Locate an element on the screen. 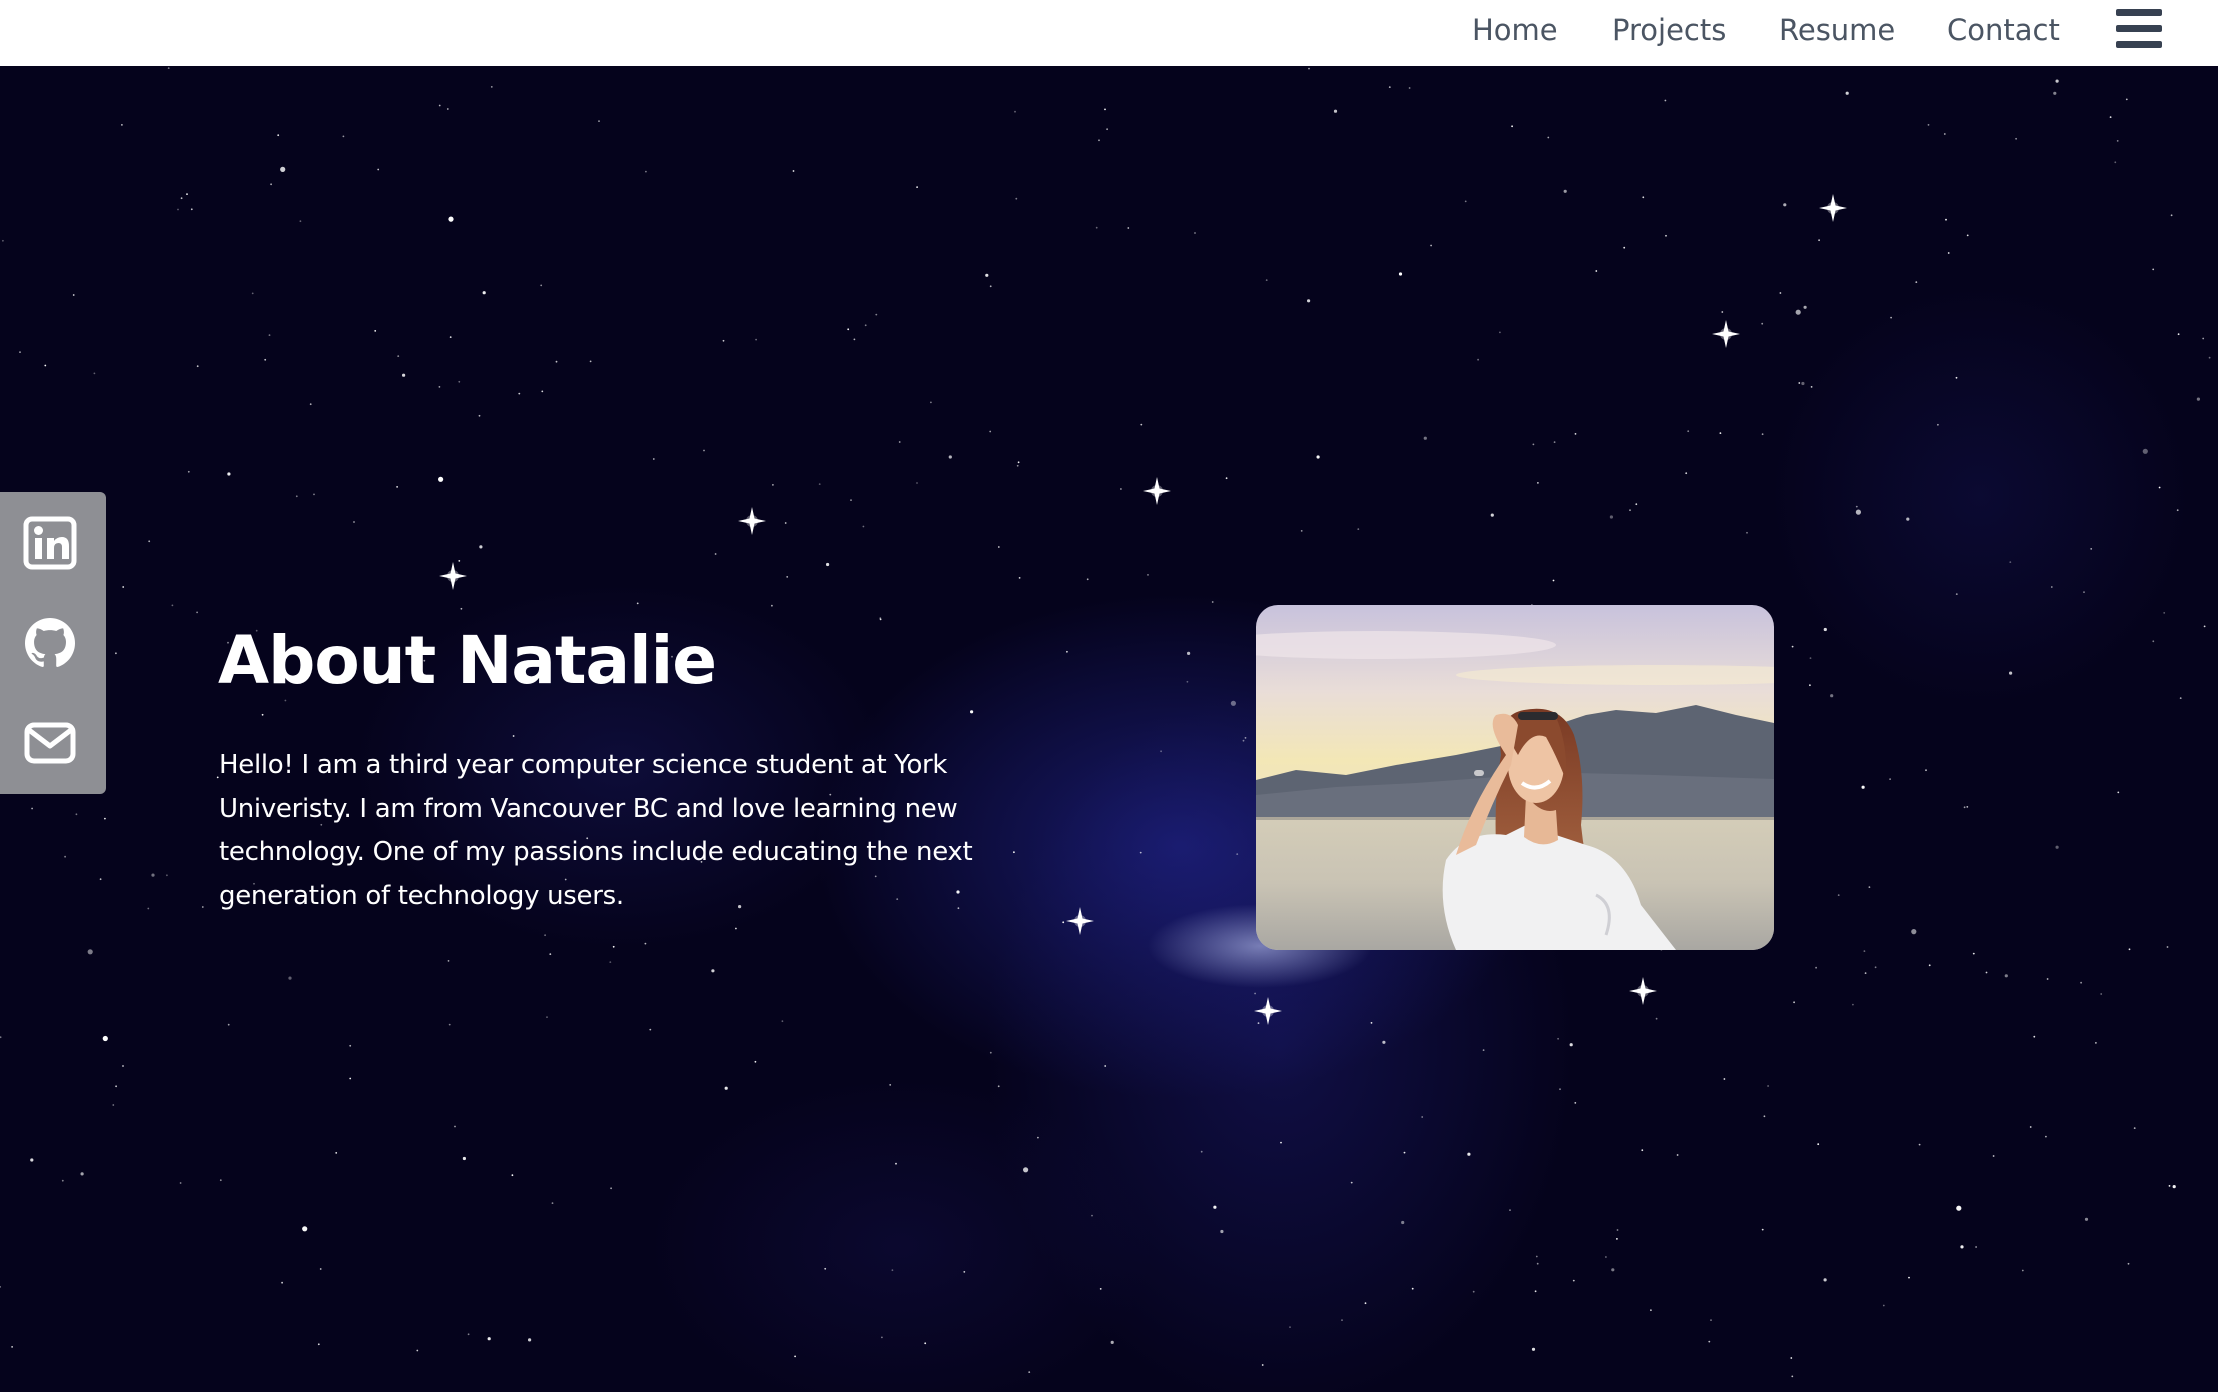 The width and height of the screenshot is (2218, 1392). email-icon is located at coordinates (50, 743).